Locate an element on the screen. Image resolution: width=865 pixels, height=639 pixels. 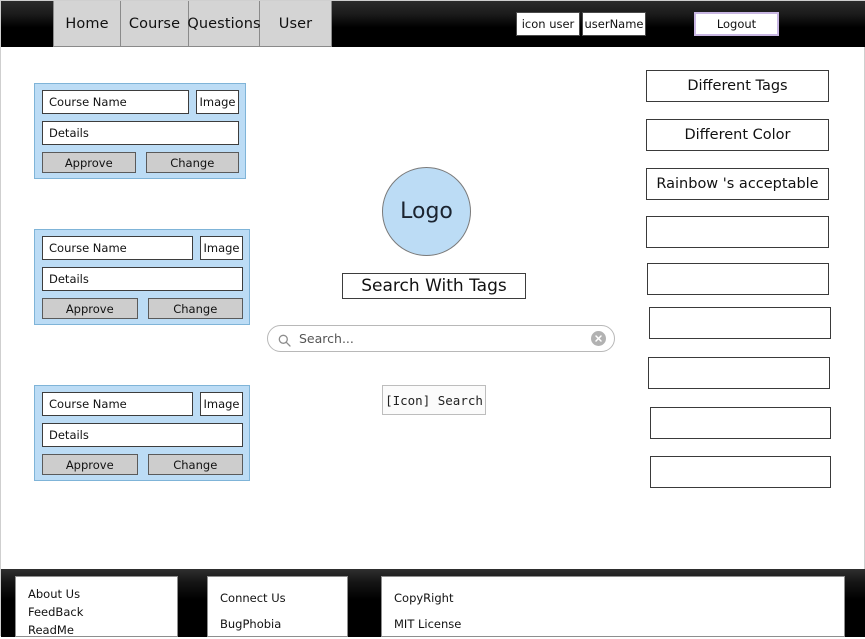
nav-tab-list: Home Course Questions User is located at coordinates (192, 24).